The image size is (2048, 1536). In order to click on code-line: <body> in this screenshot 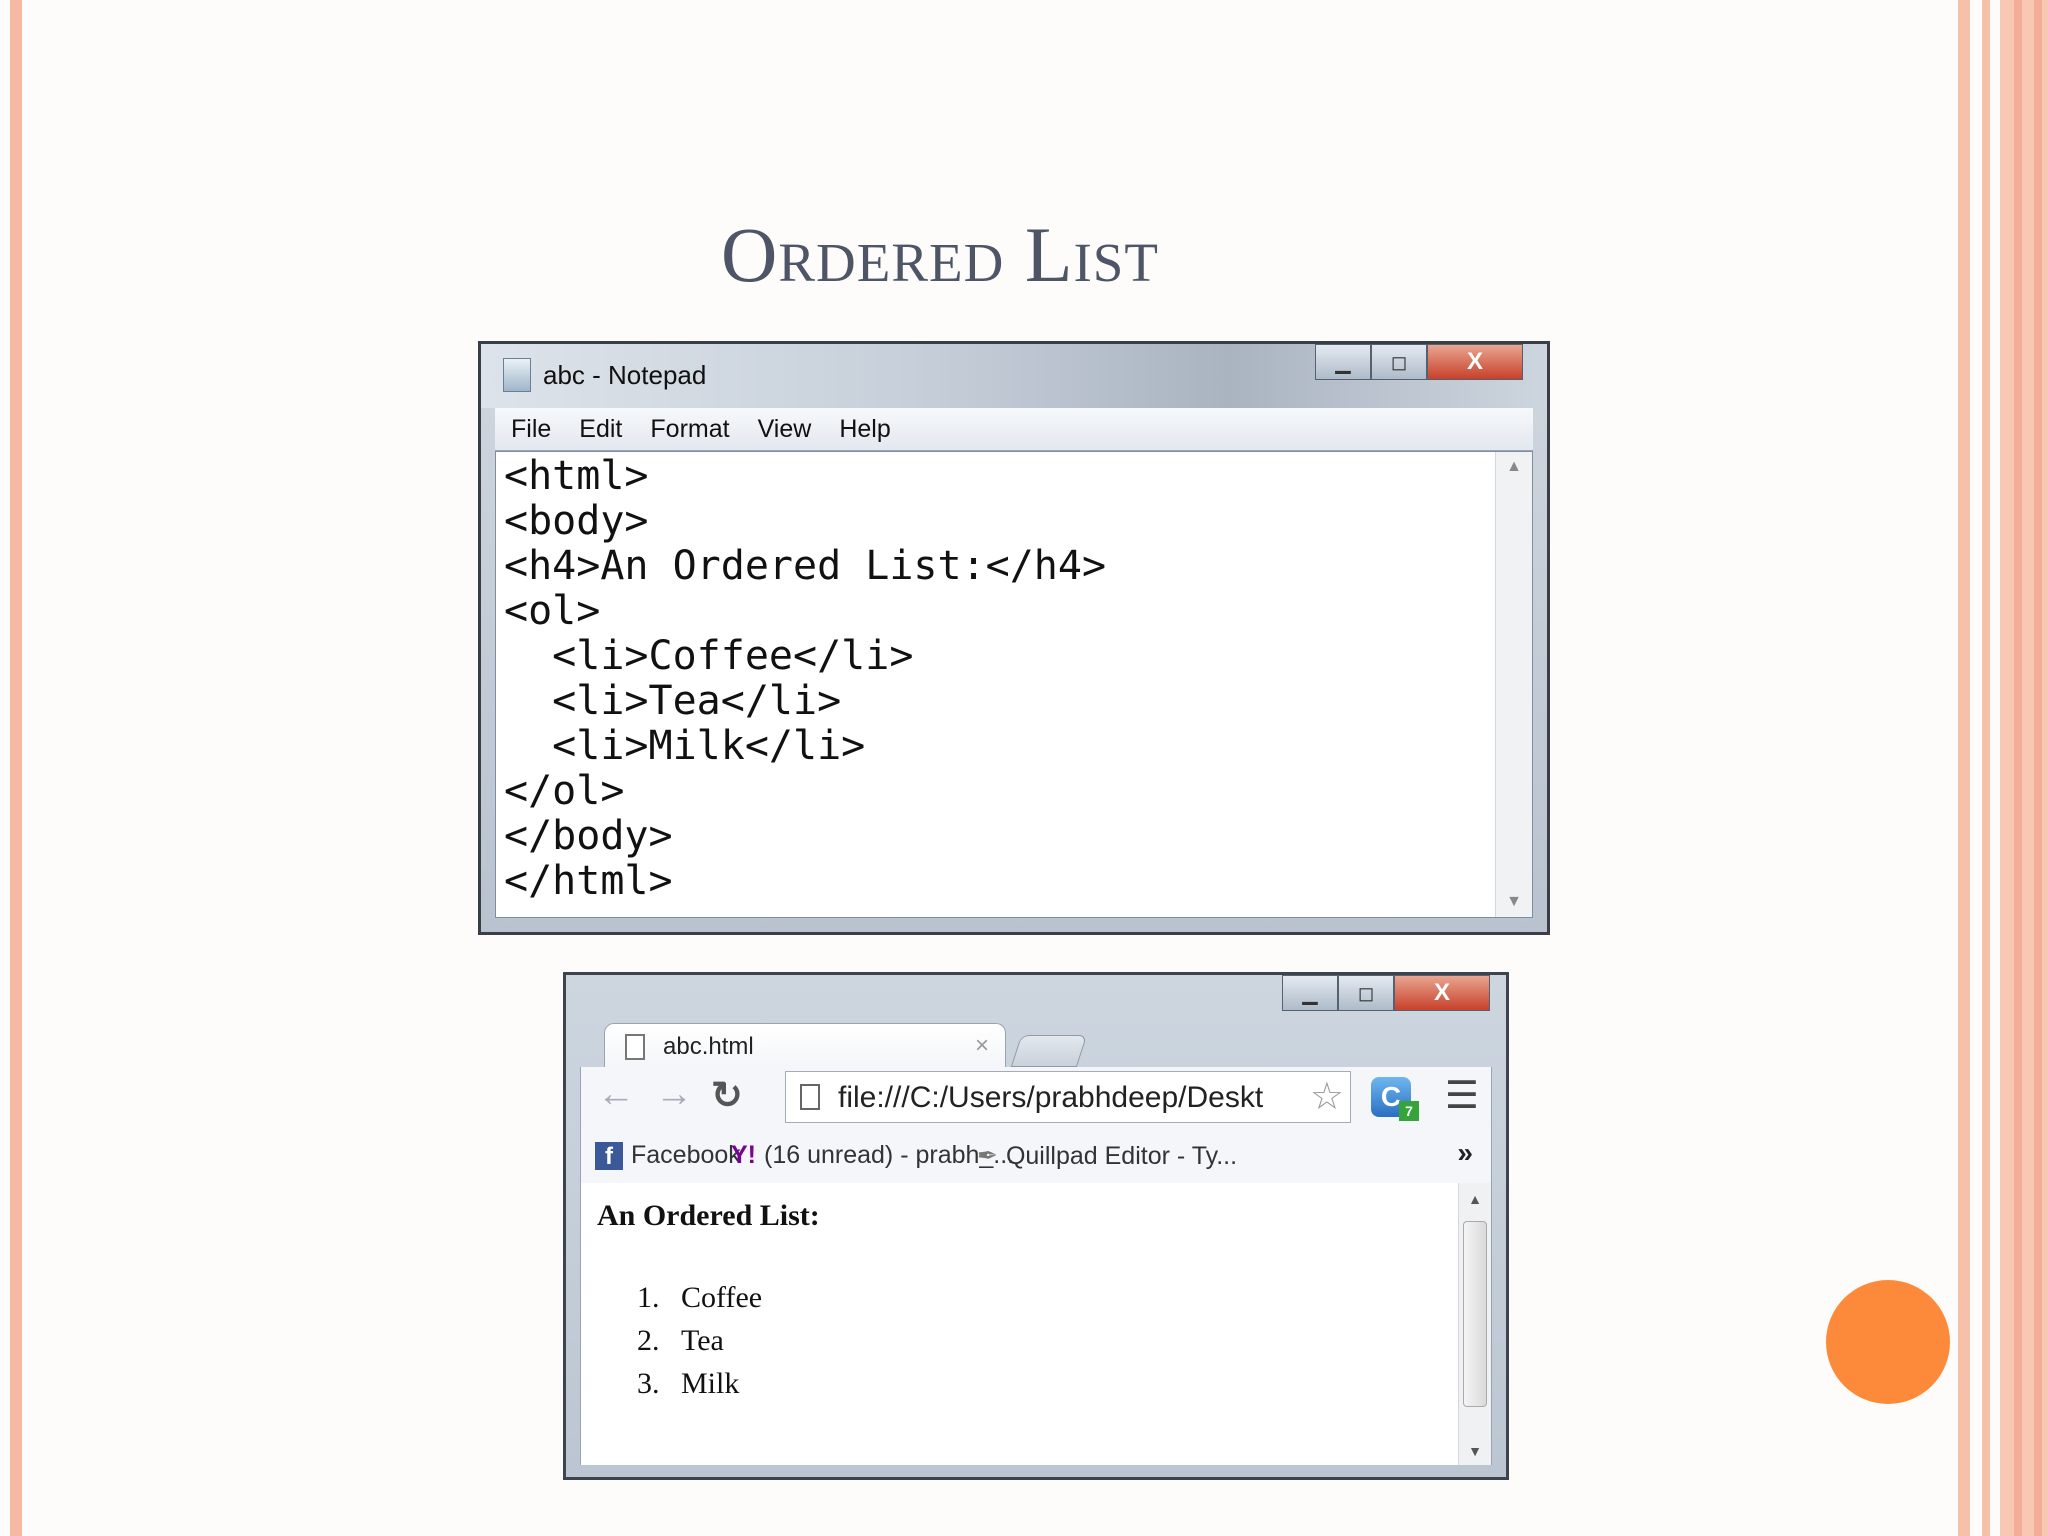, I will do `click(576, 521)`.